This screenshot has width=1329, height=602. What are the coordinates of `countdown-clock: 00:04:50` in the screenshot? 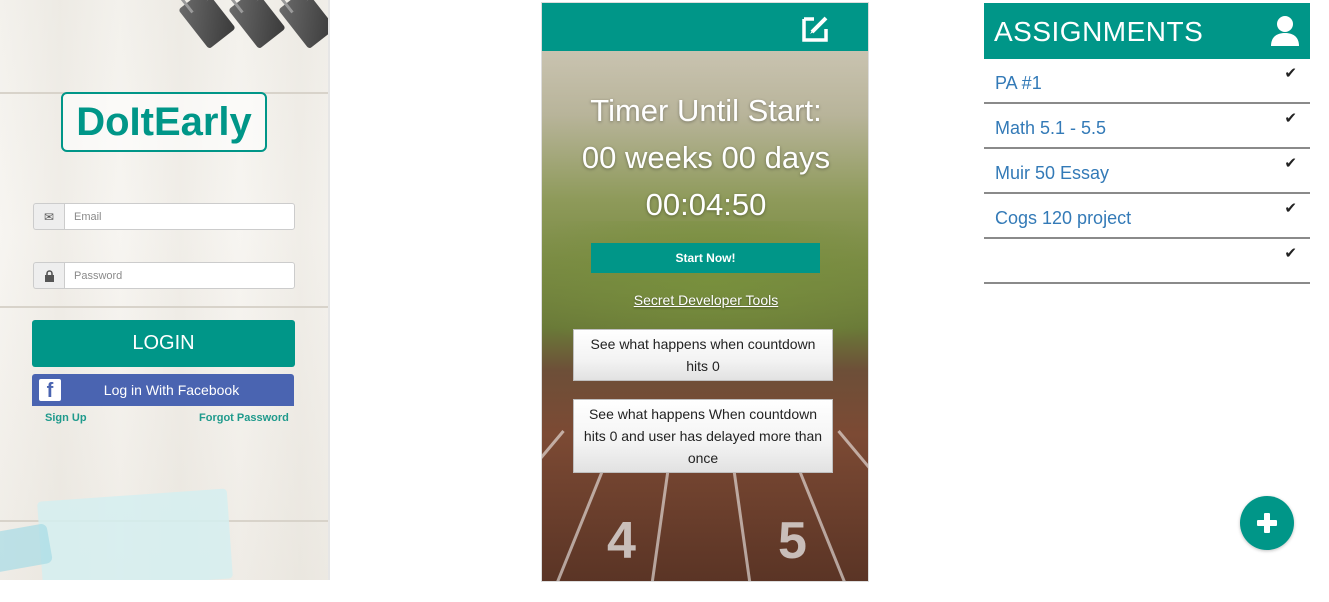 It's located at (706, 204).